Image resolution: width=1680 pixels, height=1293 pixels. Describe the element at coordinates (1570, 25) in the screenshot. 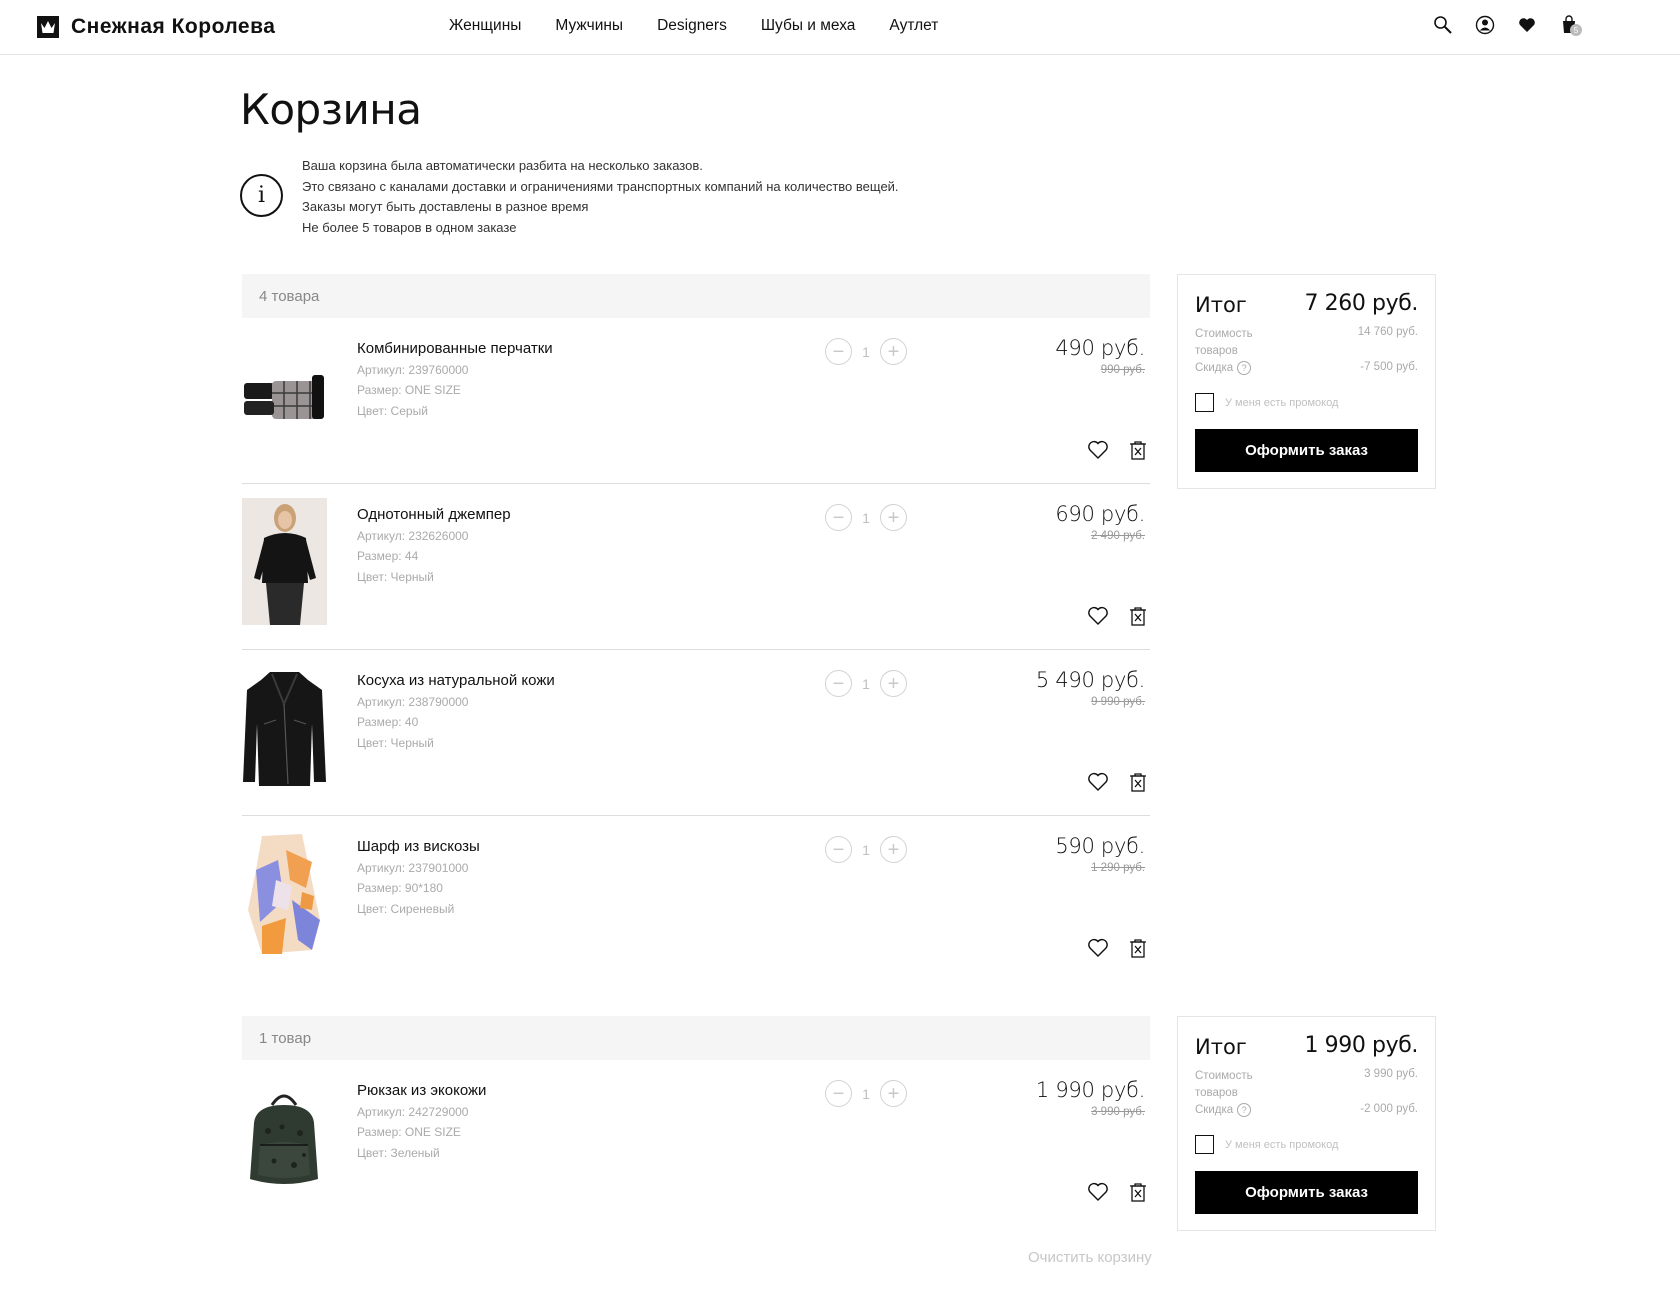

I see `cart-icon: 5` at that location.